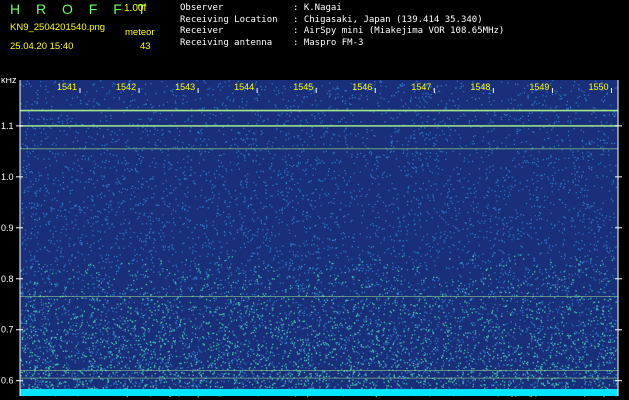  I want to click on meteor-label: meteor, so click(140, 32).